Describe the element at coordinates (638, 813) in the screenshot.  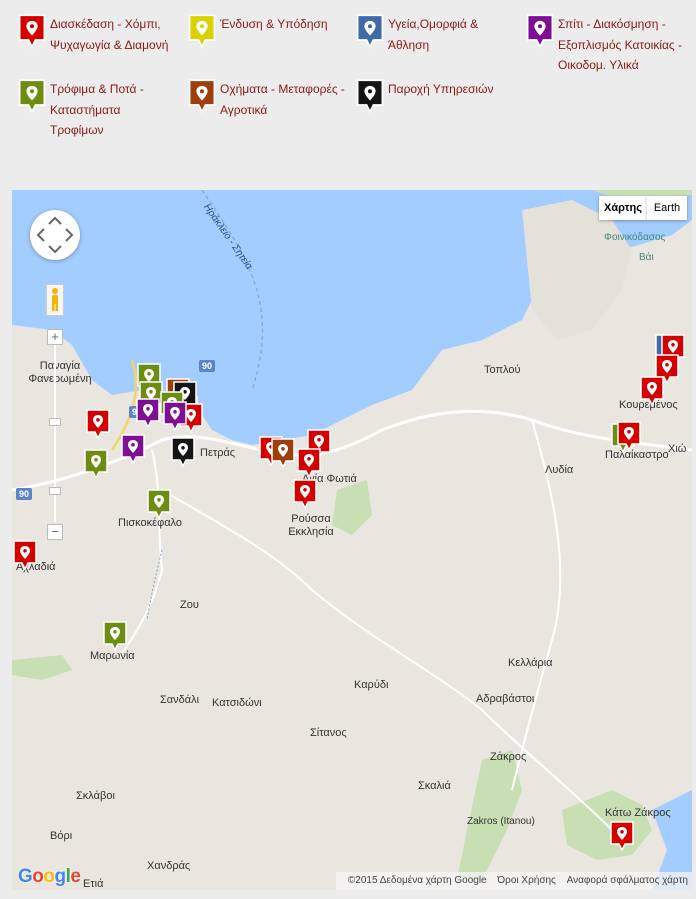
I see `place-label: Κάτω Ζάκρος` at that location.